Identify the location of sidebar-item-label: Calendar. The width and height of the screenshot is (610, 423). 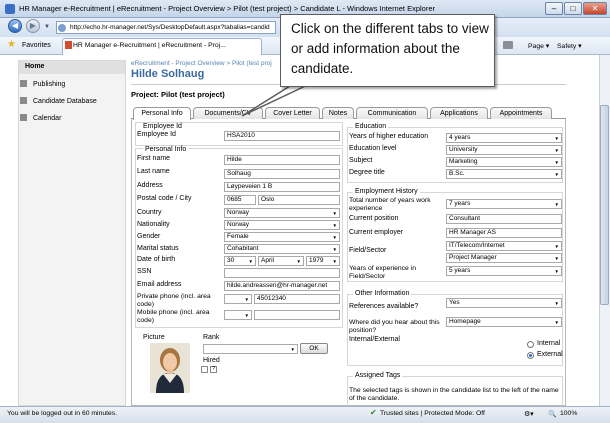
(47, 118).